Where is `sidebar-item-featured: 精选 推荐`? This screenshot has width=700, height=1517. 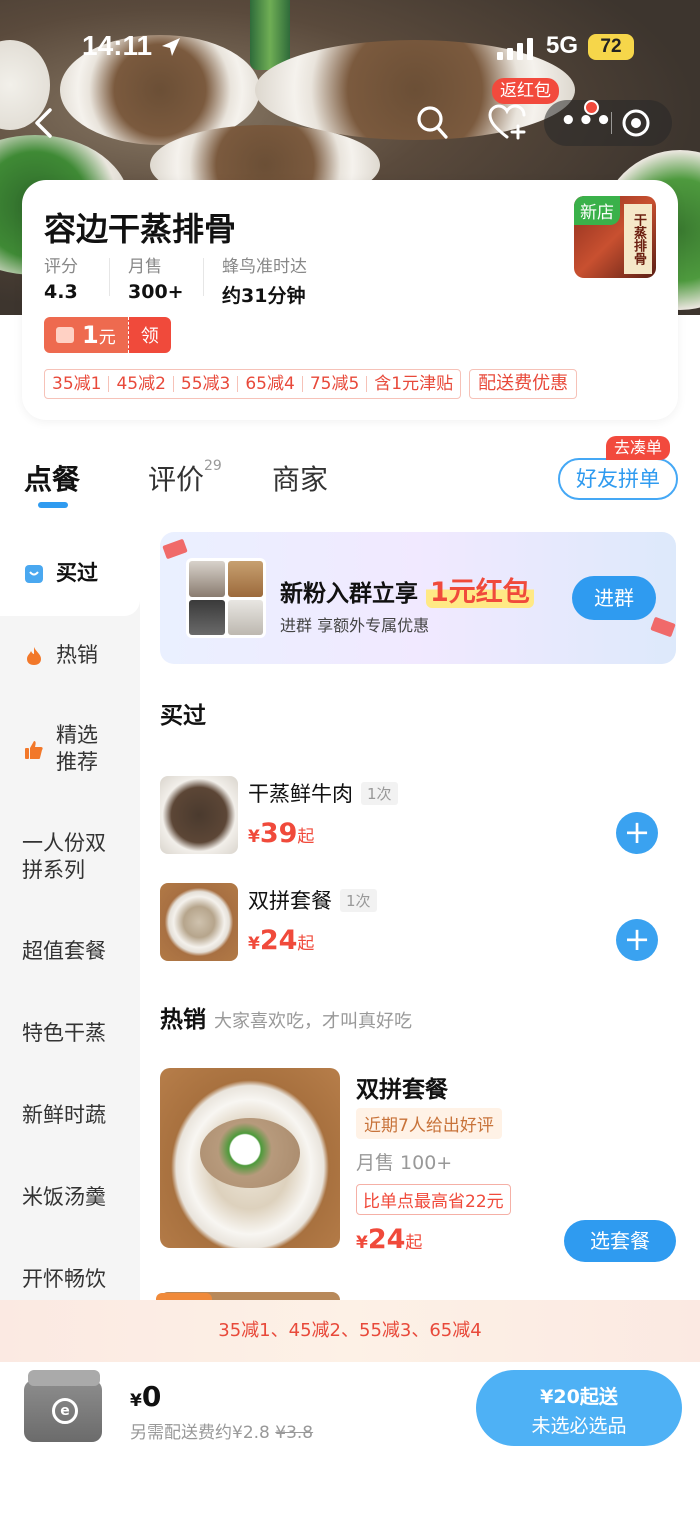 sidebar-item-featured: 精选 推荐 is located at coordinates (77, 749).